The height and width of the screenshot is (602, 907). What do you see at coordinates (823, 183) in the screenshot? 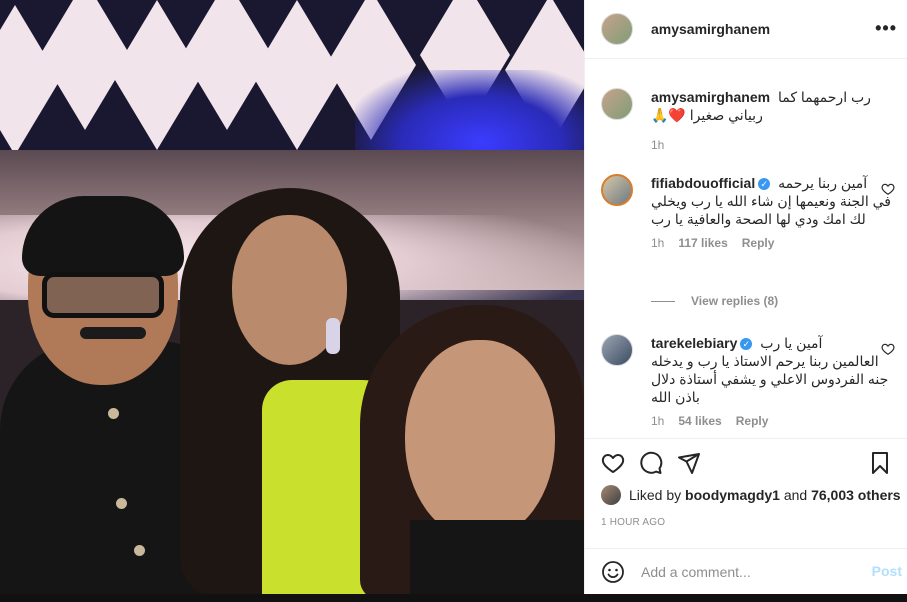
I see `comment-text-first: آمين ربنا يرحمه` at bounding box center [823, 183].